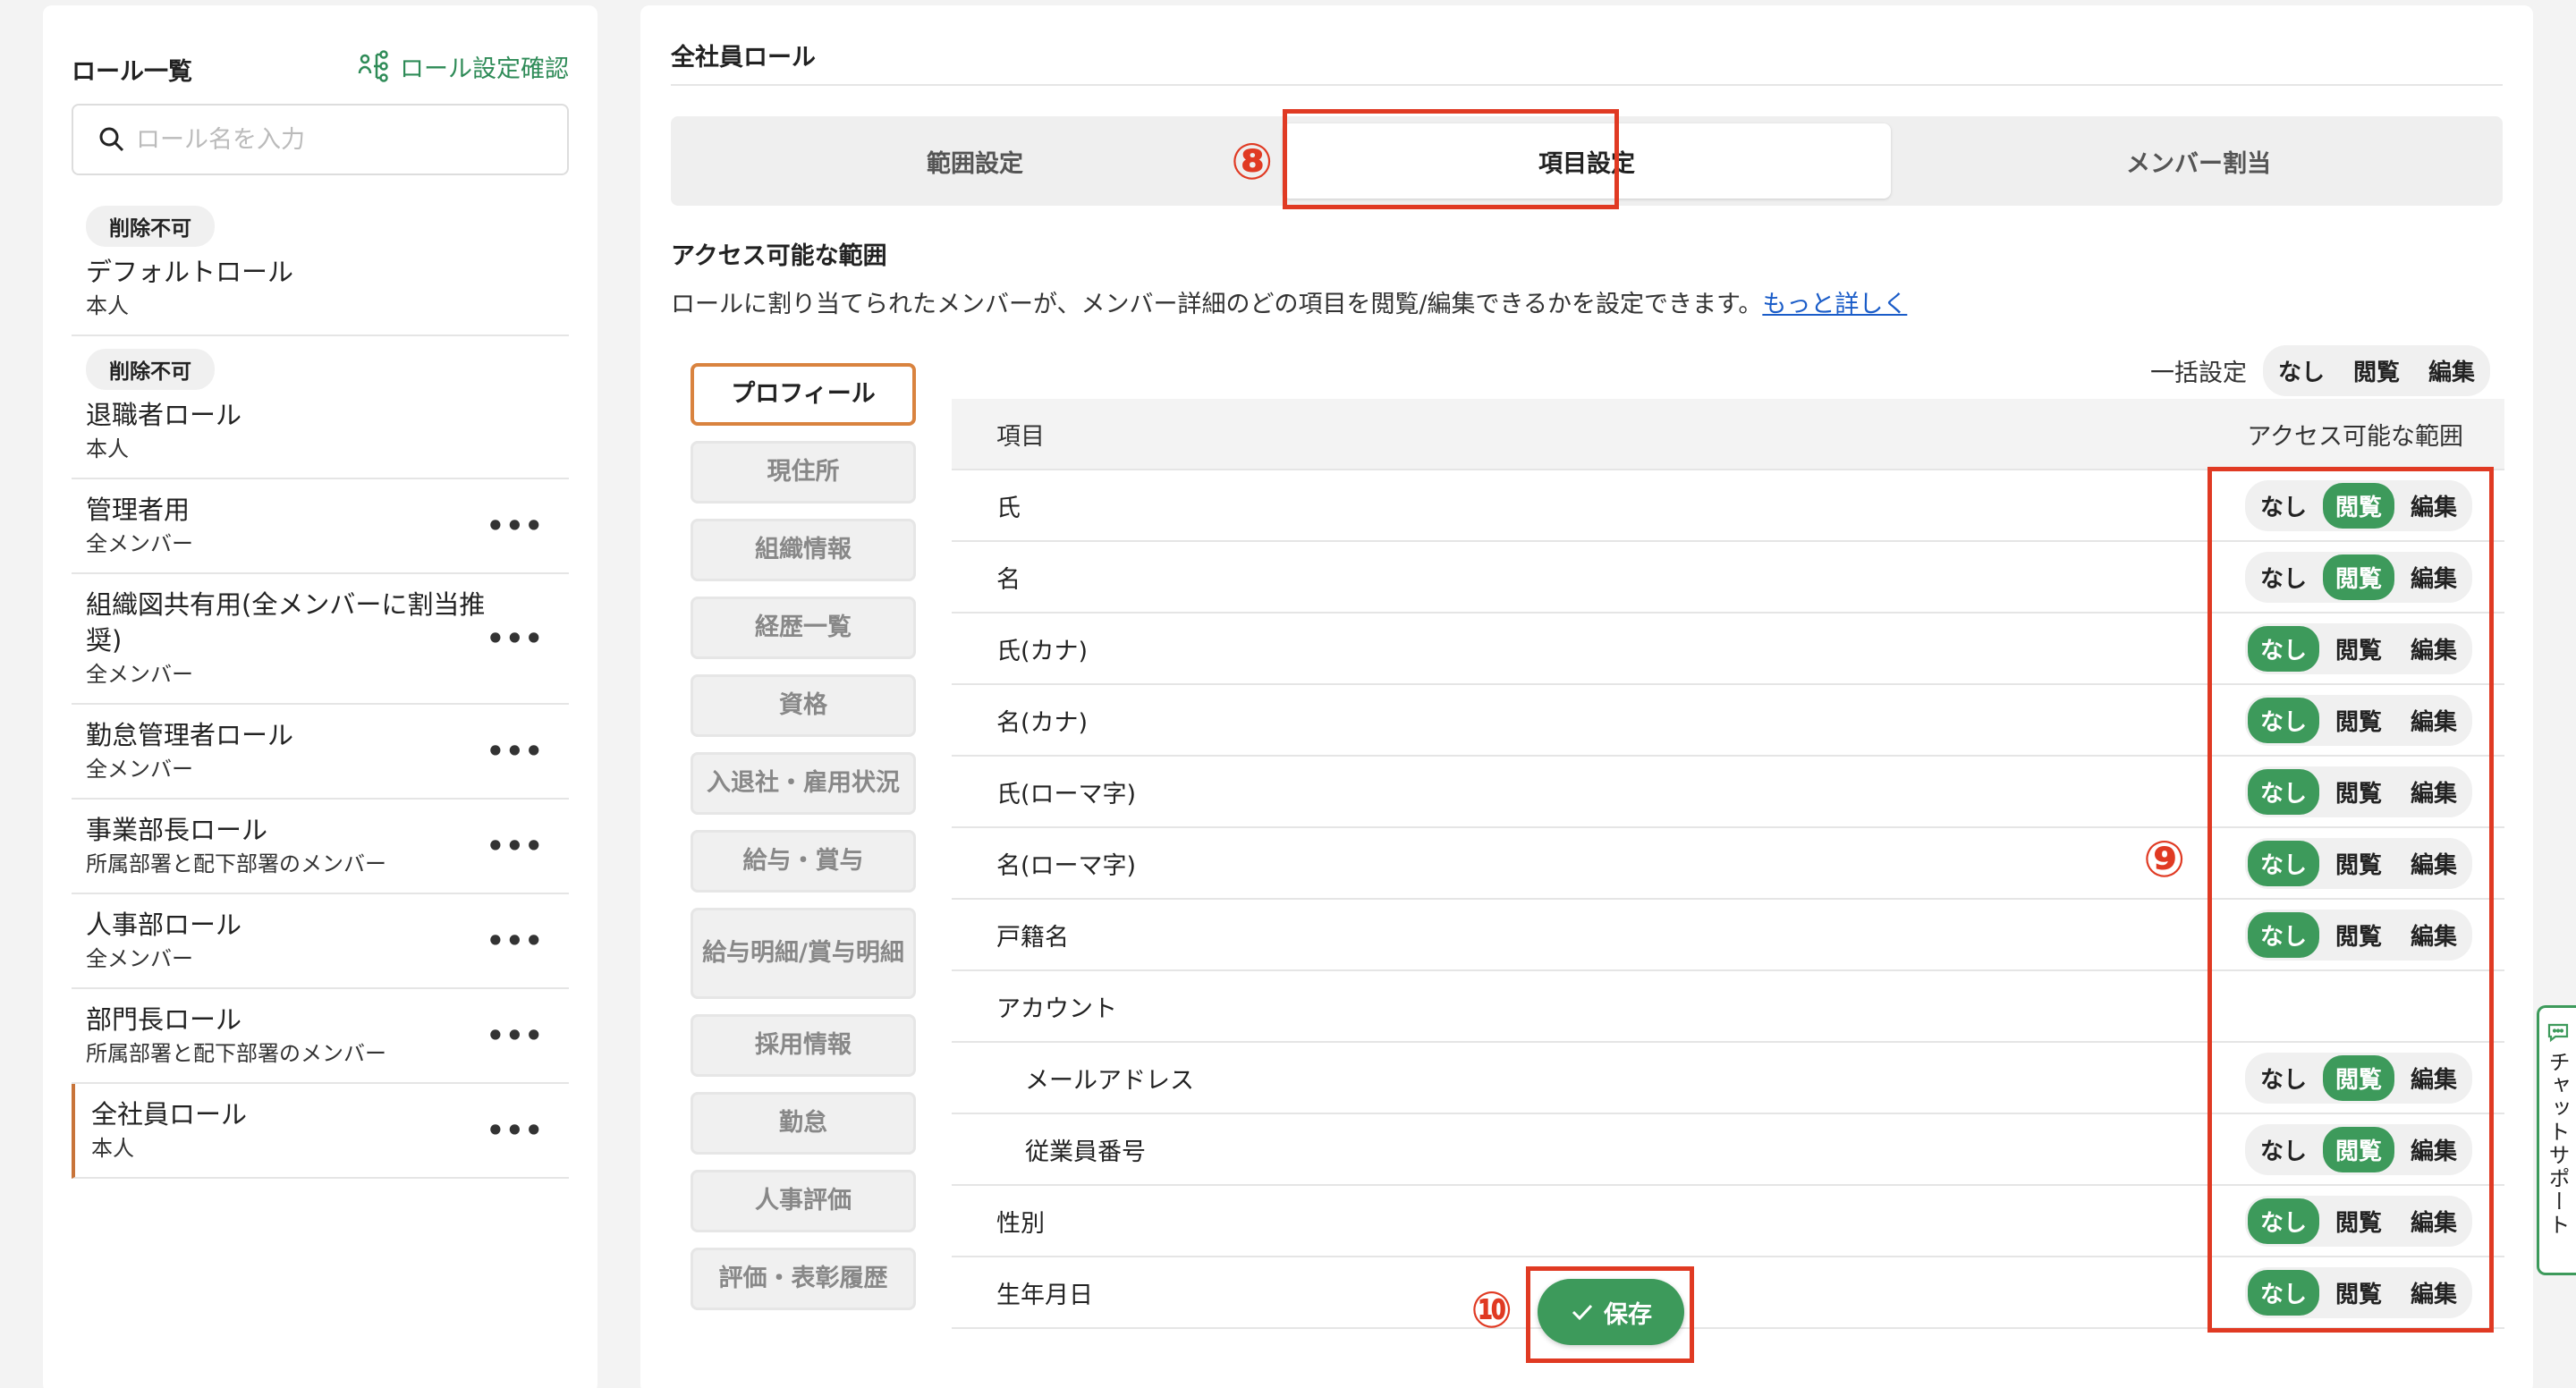  What do you see at coordinates (803, 550) in the screenshot?
I see `category-item: 組織情報` at bounding box center [803, 550].